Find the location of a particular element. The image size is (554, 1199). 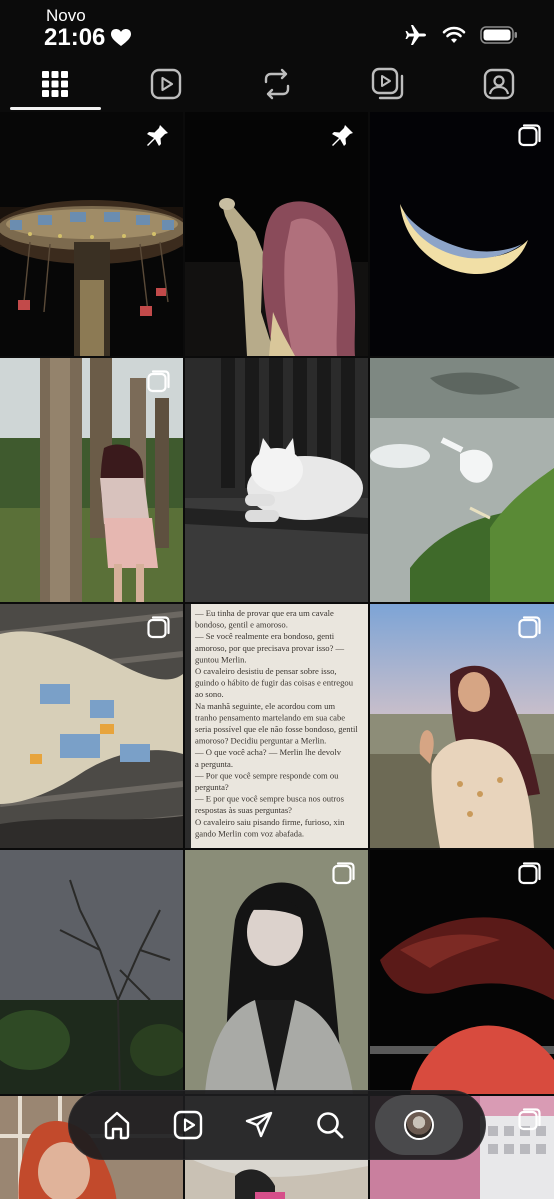

book-line: ao sono. is located at coordinates (209, 694).